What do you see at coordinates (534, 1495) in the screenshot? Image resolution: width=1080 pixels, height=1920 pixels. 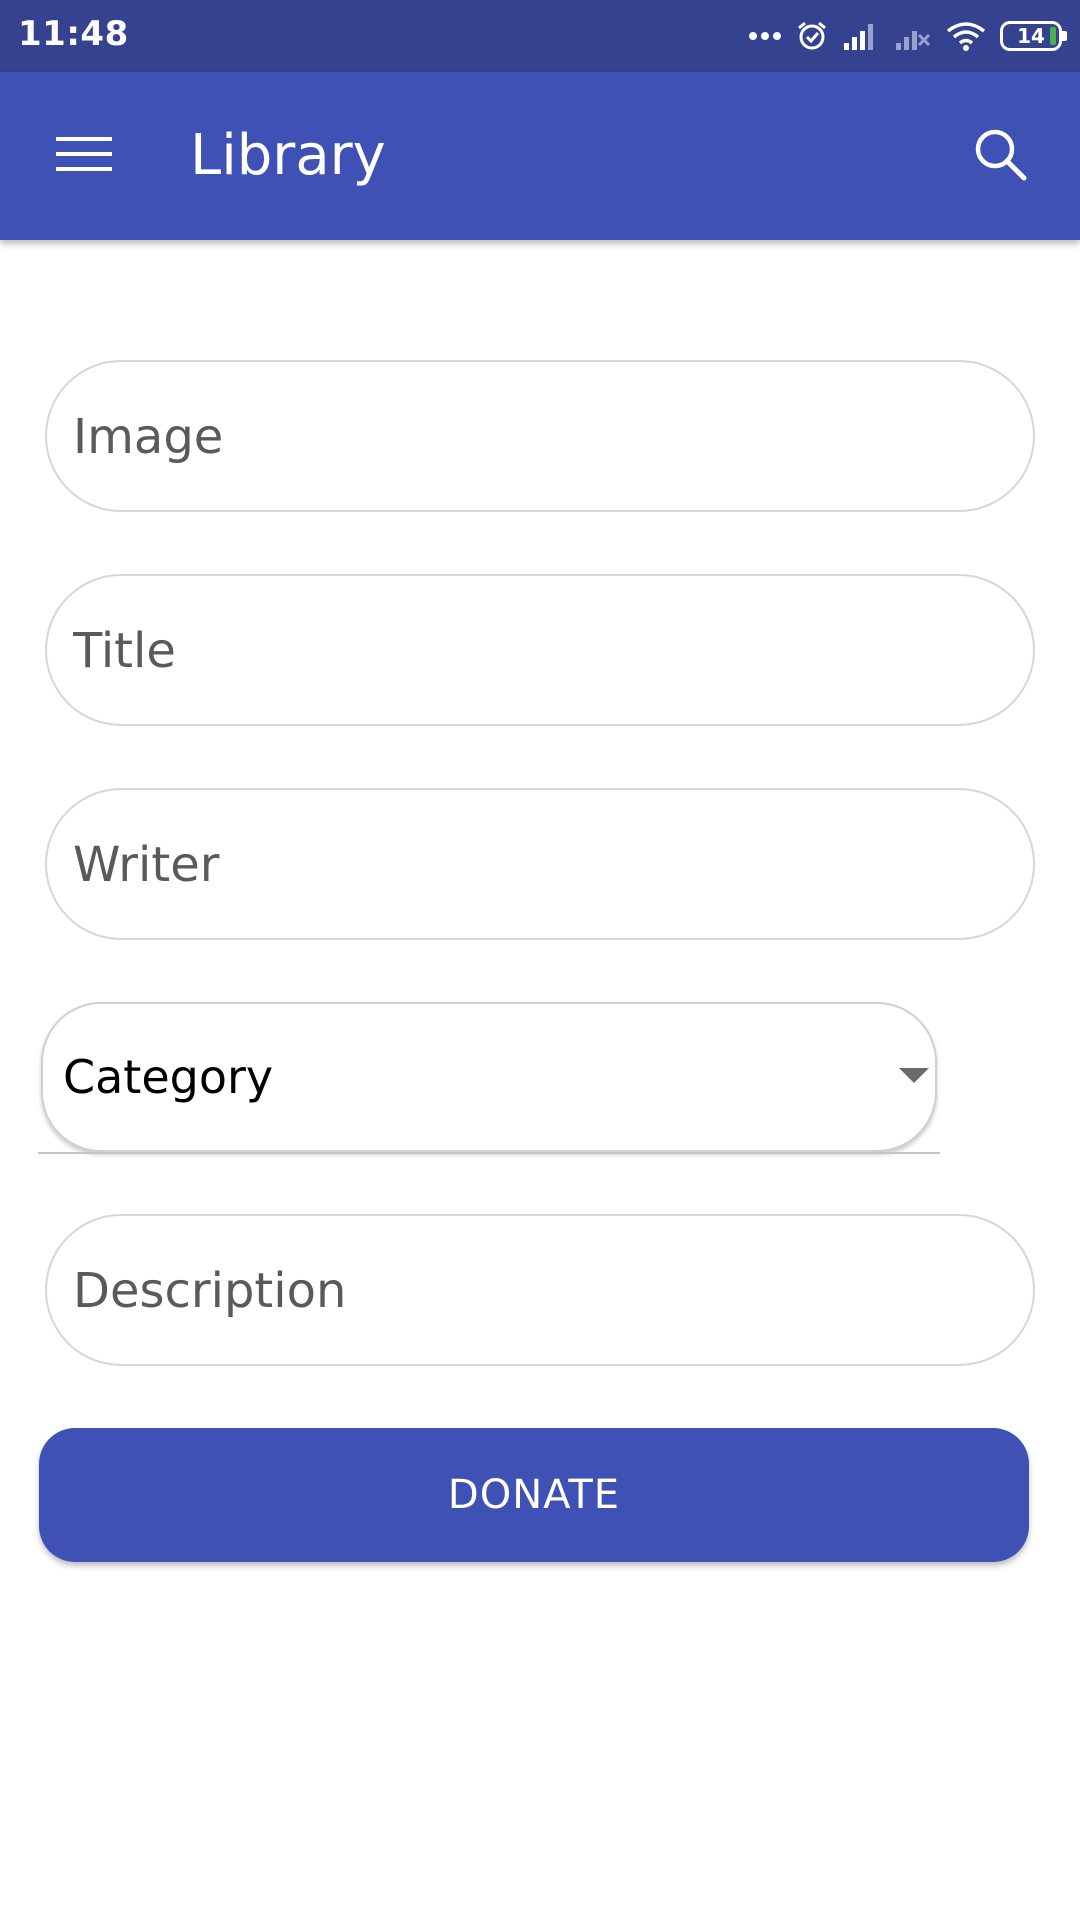 I see `donate-button: DONATE` at bounding box center [534, 1495].